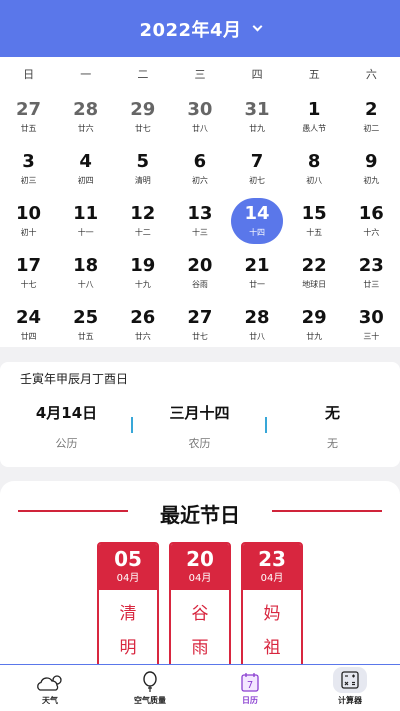 This screenshot has height=711, width=400. What do you see at coordinates (86, 213) in the screenshot?
I see `day-number: 11` at bounding box center [86, 213].